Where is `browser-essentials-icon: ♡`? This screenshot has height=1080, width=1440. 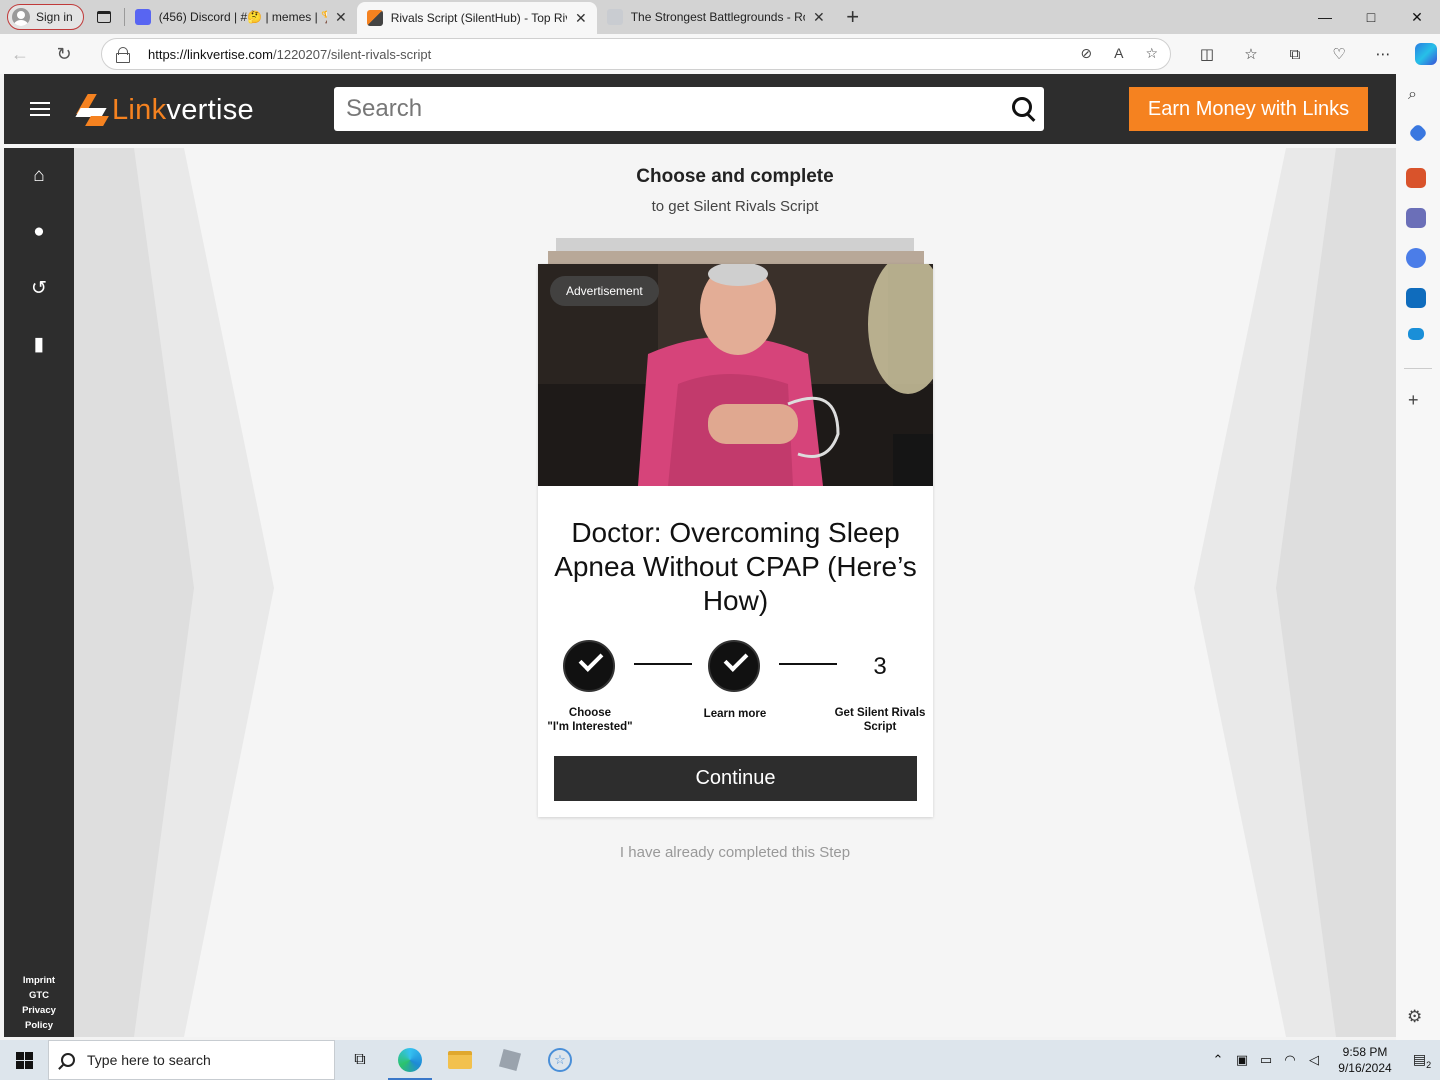 browser-essentials-icon: ♡ is located at coordinates (1339, 54).